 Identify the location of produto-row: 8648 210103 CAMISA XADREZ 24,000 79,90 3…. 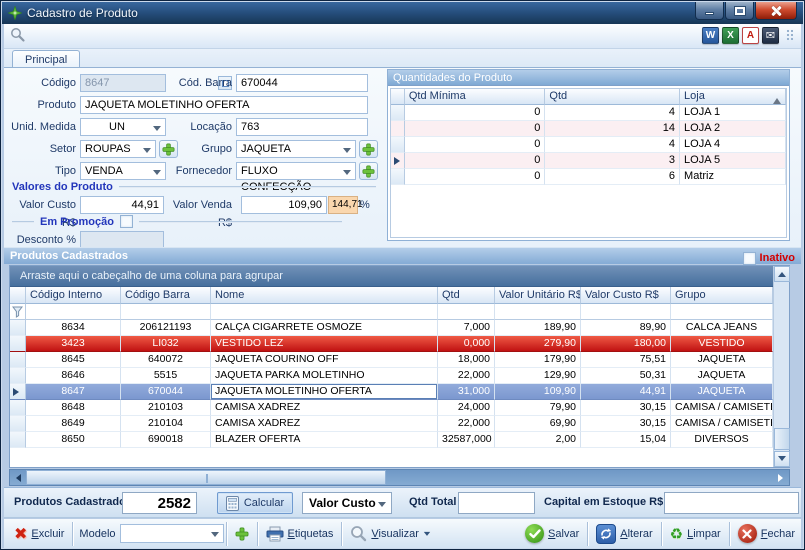
(391, 408).